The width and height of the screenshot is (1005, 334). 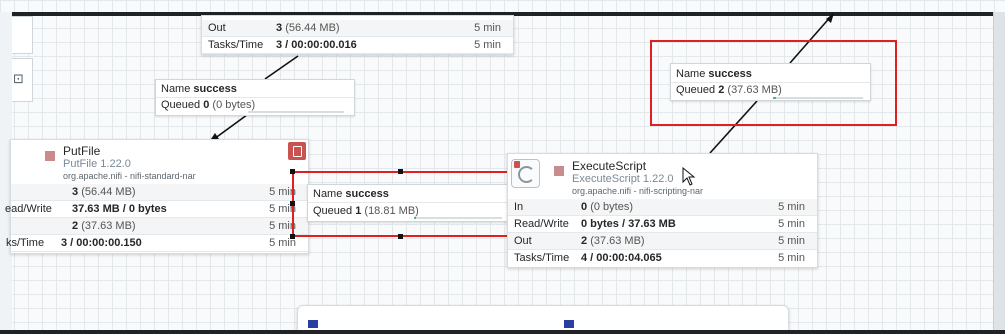 What do you see at coordinates (541, 224) in the screenshot?
I see `stat-label: Read/Write` at bounding box center [541, 224].